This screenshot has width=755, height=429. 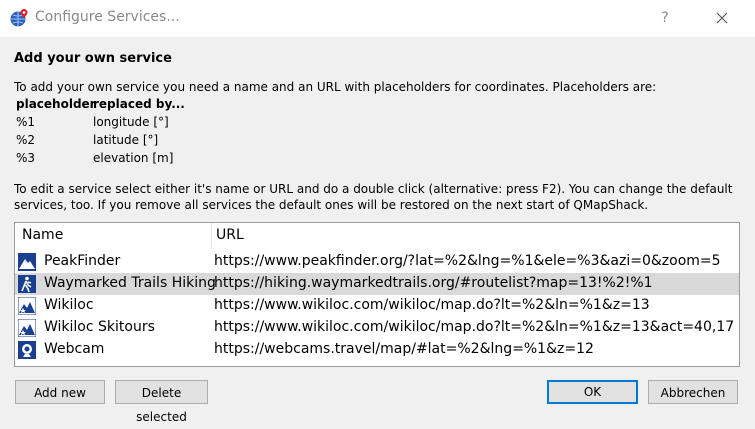 What do you see at coordinates (377, 236) in the screenshot?
I see `list-header: Name URL` at bounding box center [377, 236].